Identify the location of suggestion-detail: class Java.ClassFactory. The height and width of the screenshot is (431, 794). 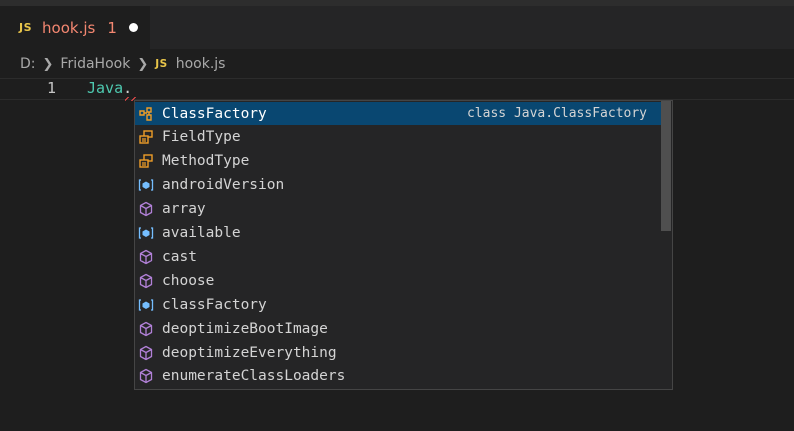
(556, 113).